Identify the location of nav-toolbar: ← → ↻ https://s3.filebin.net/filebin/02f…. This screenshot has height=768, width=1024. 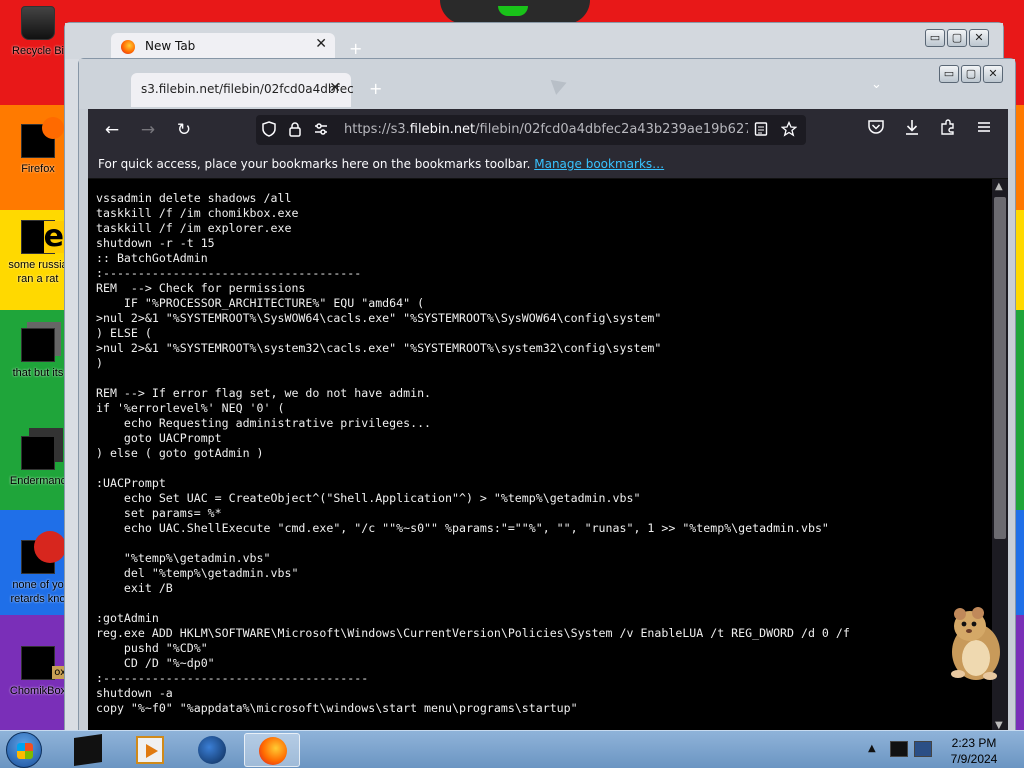
(548, 130).